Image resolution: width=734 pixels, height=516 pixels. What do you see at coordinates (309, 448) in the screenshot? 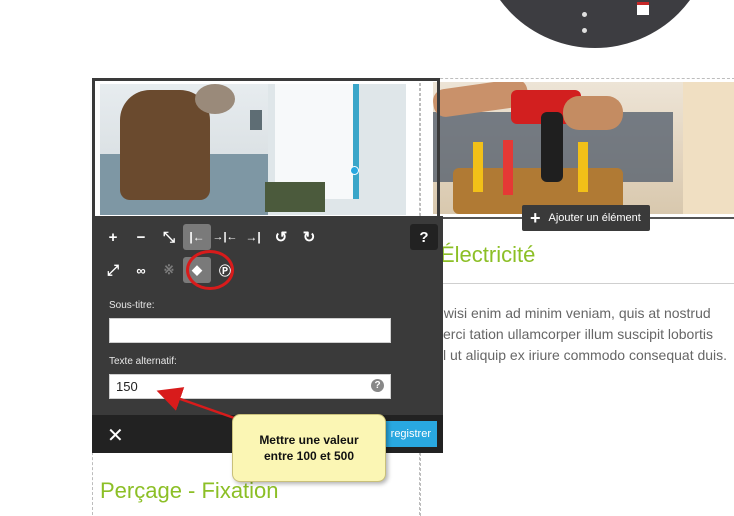
I see `annotation-callout: Mettre une valeur entre 100 et 500` at bounding box center [309, 448].